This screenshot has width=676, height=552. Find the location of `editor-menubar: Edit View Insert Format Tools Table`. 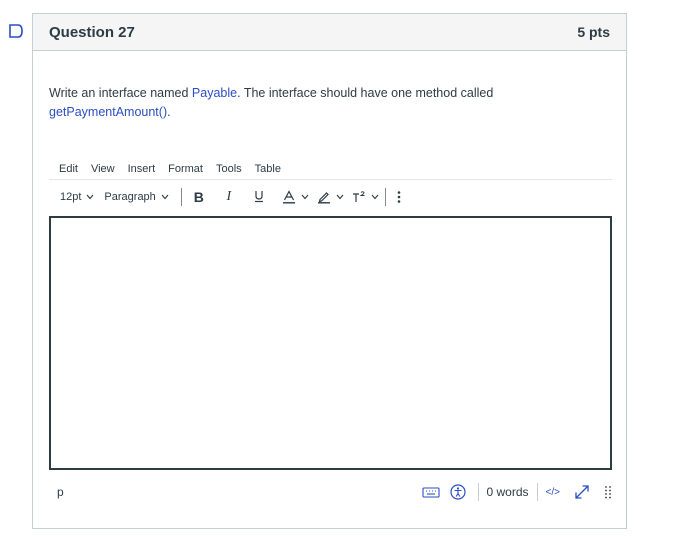

editor-menubar: Edit View Insert Format Tools Table is located at coordinates (330, 169).